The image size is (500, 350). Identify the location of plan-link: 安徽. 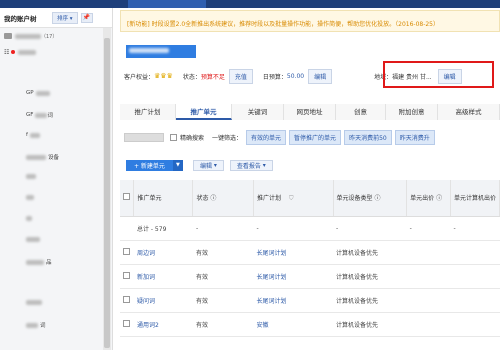
(293, 324).